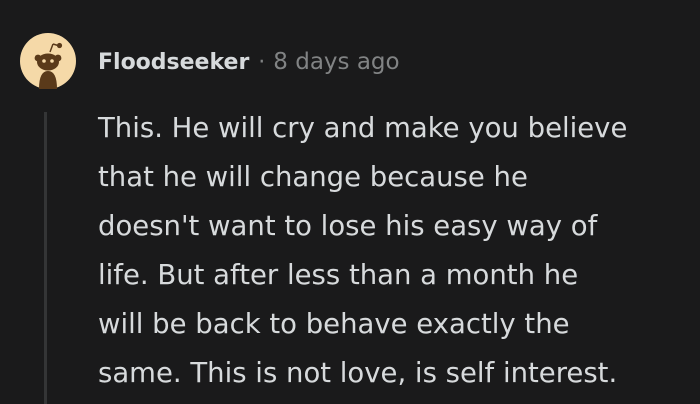 The image size is (700, 404). Describe the element at coordinates (348, 226) in the screenshot. I see `comment-body-line: doesn't want to lose his easy way of` at that location.